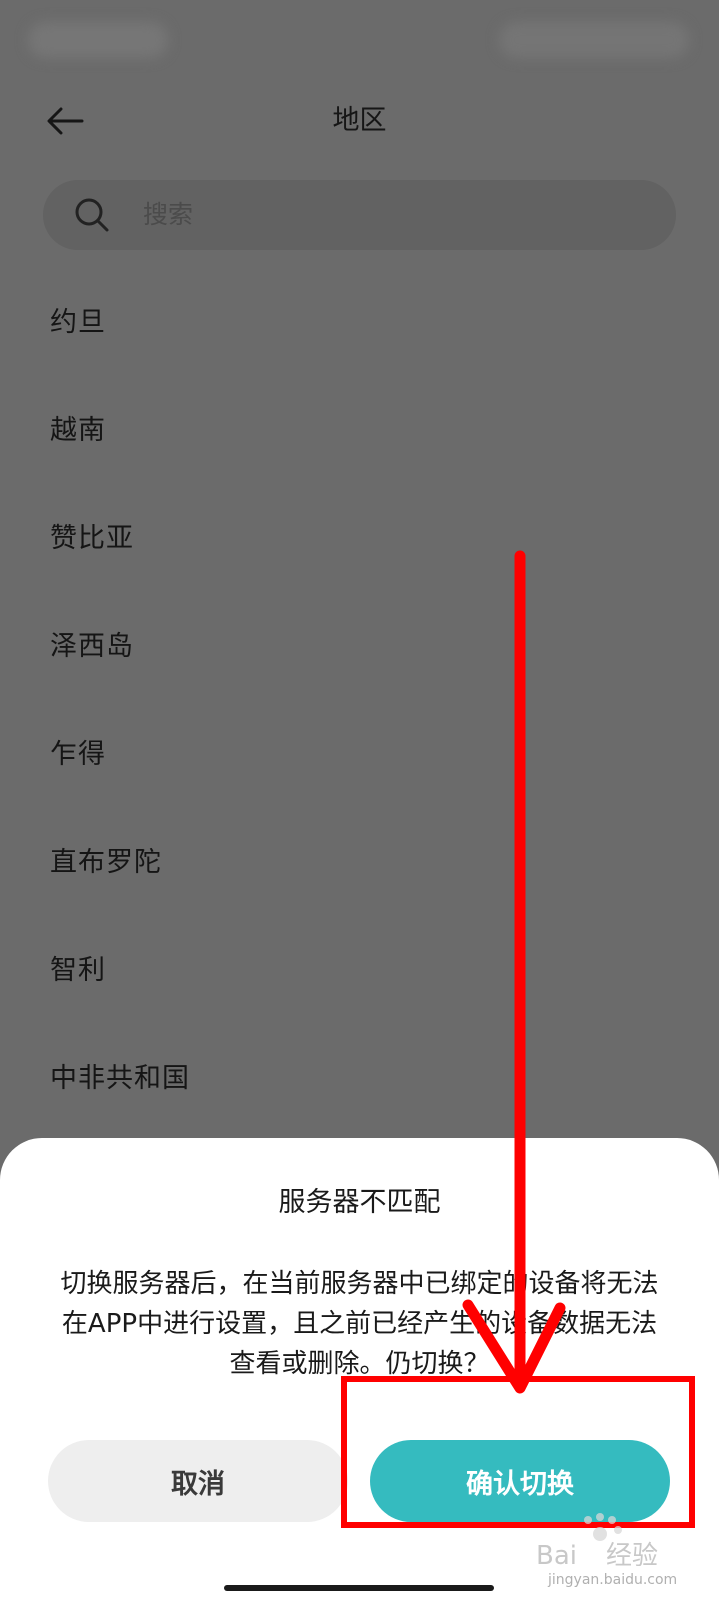 The image size is (719, 1600). I want to click on svg-text: 经验, so click(632, 1556).